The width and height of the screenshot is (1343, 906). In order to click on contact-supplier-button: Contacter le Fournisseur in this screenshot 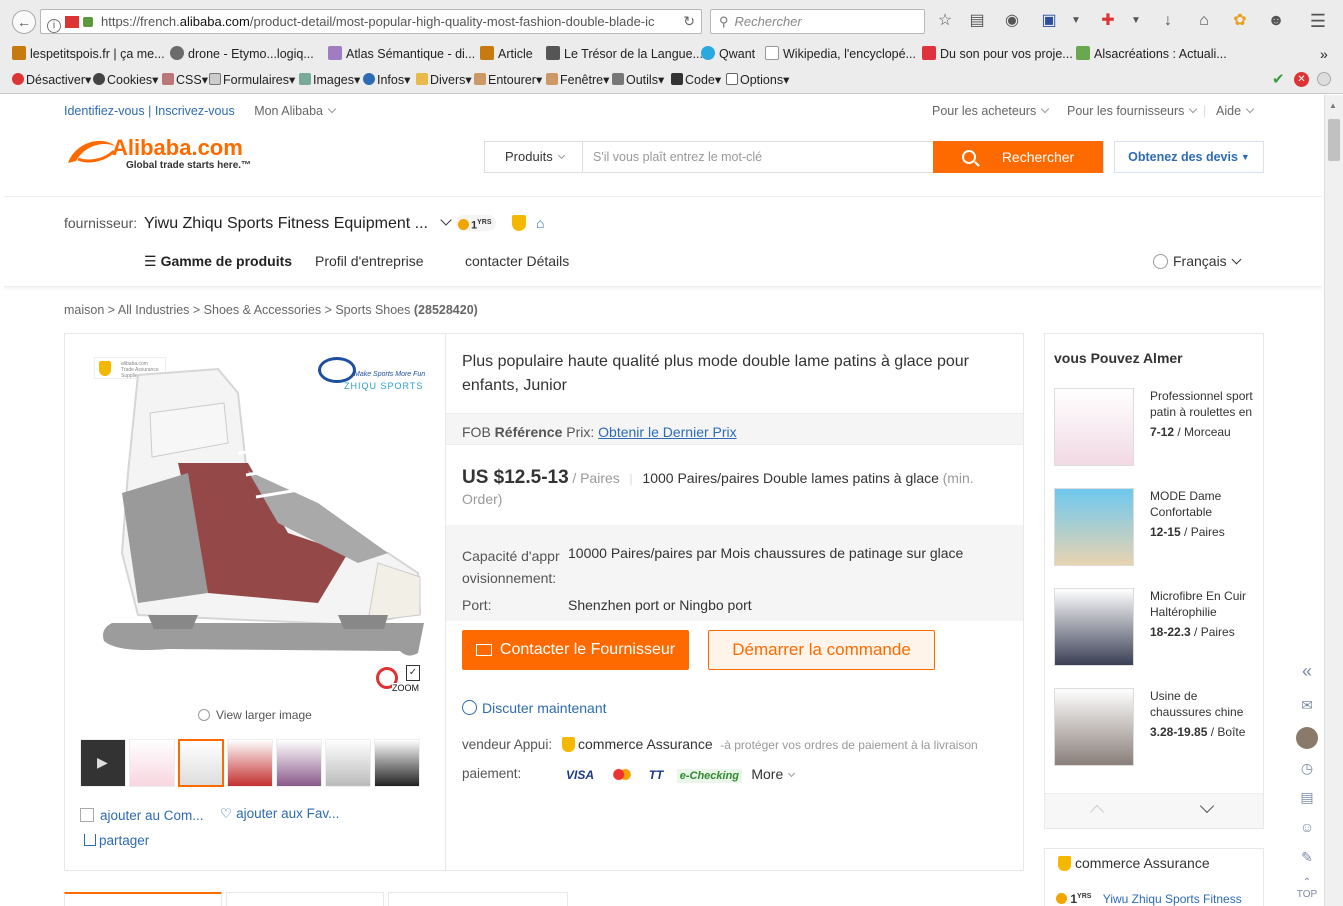, I will do `click(575, 650)`.